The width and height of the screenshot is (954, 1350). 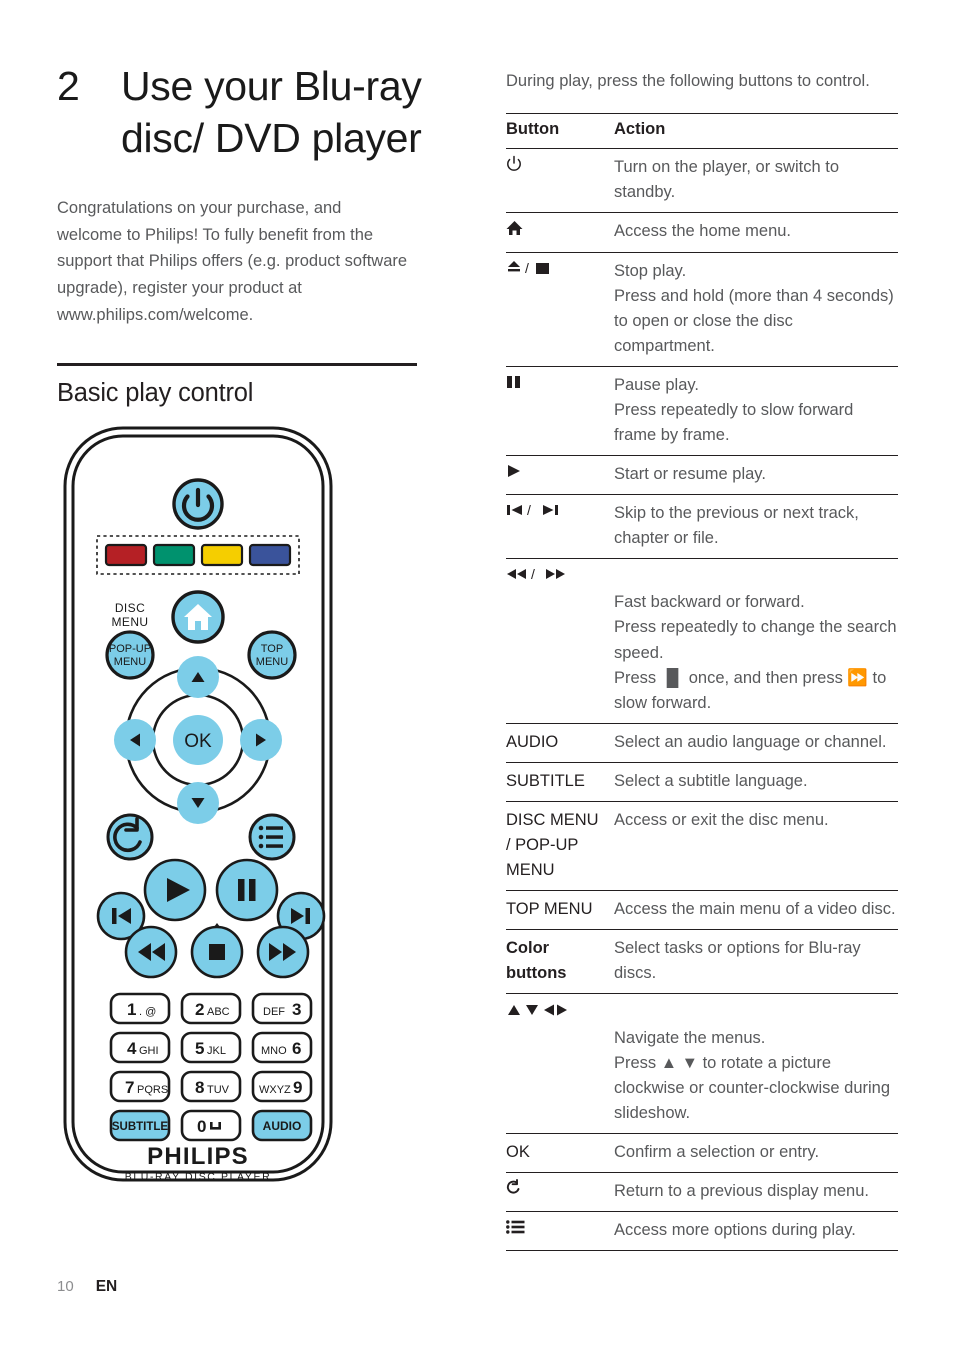 What do you see at coordinates (149, 1051) in the screenshot?
I see `svg-text: GHI` at bounding box center [149, 1051].